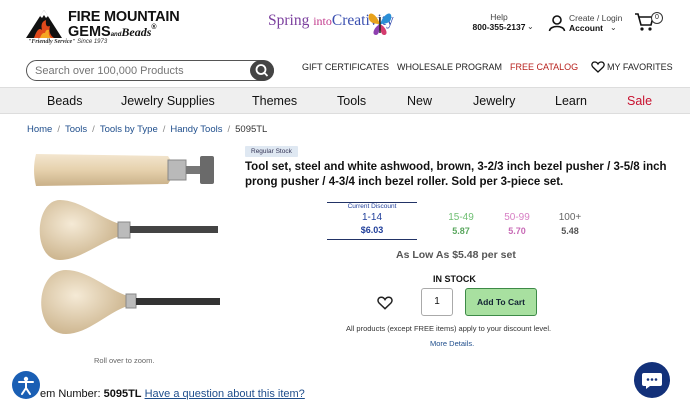 The width and height of the screenshot is (690, 412). Describe the element at coordinates (225, 394) in the screenshot. I see `ask-question-link: Have a question about this item?` at that location.